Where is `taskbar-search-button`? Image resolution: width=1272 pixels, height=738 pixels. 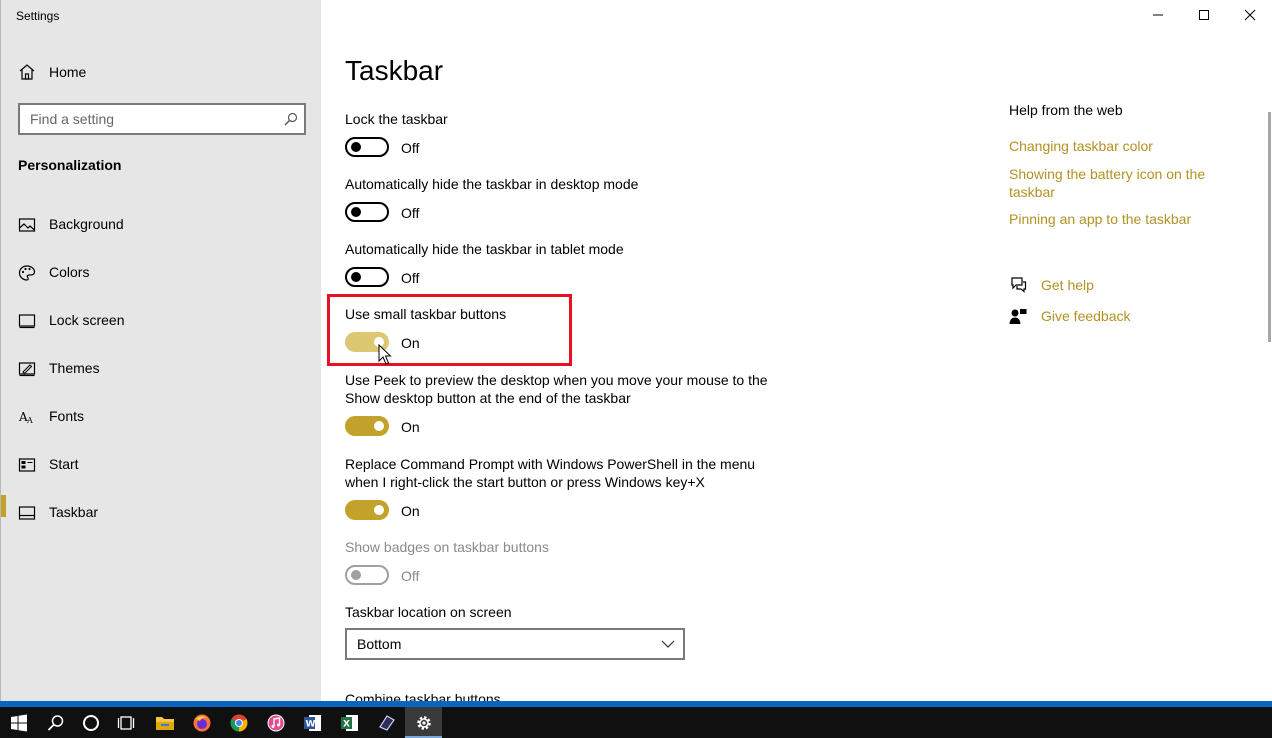 taskbar-search-button is located at coordinates (55, 722).